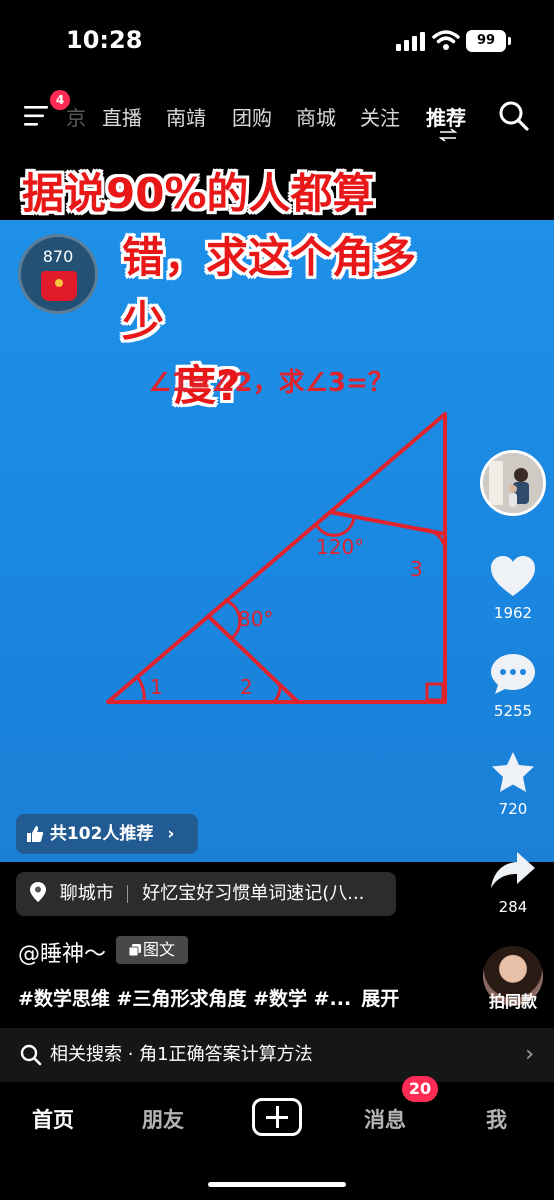  What do you see at coordinates (101, 834) in the screenshot?
I see `recommend-text: 共102人推荐` at bounding box center [101, 834].